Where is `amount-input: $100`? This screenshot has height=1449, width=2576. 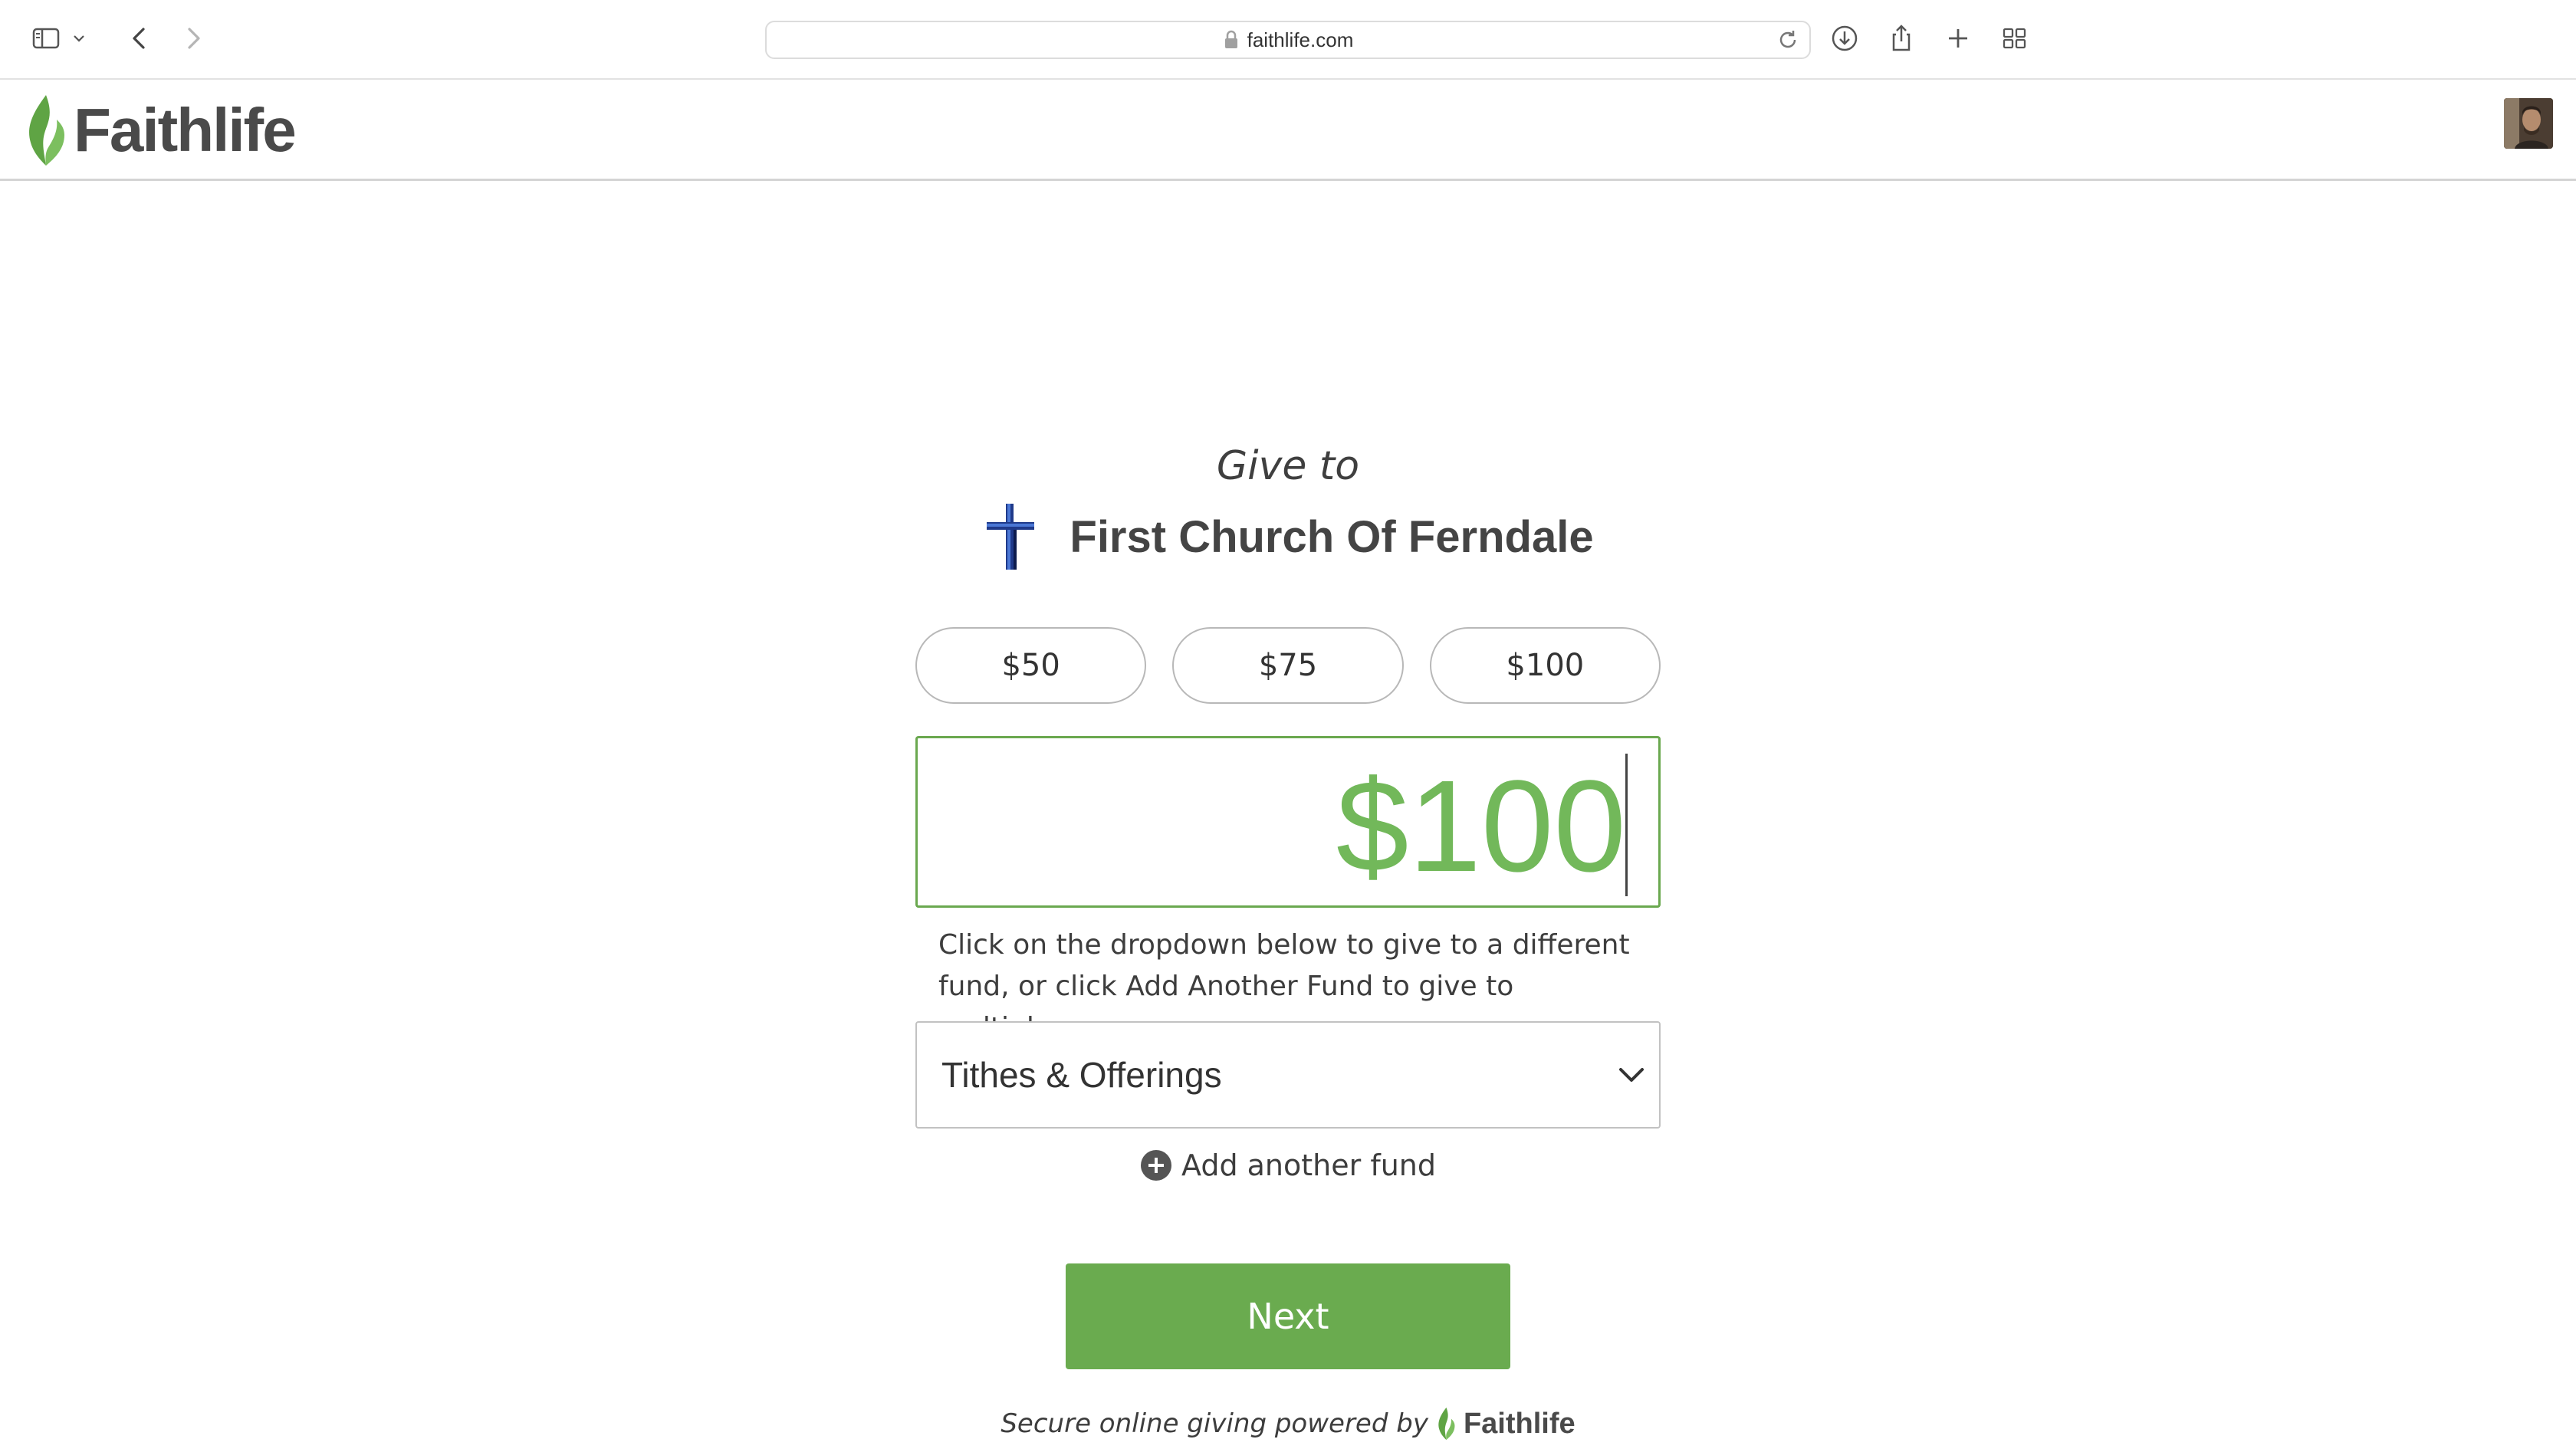 amount-input: $100 is located at coordinates (1288, 822).